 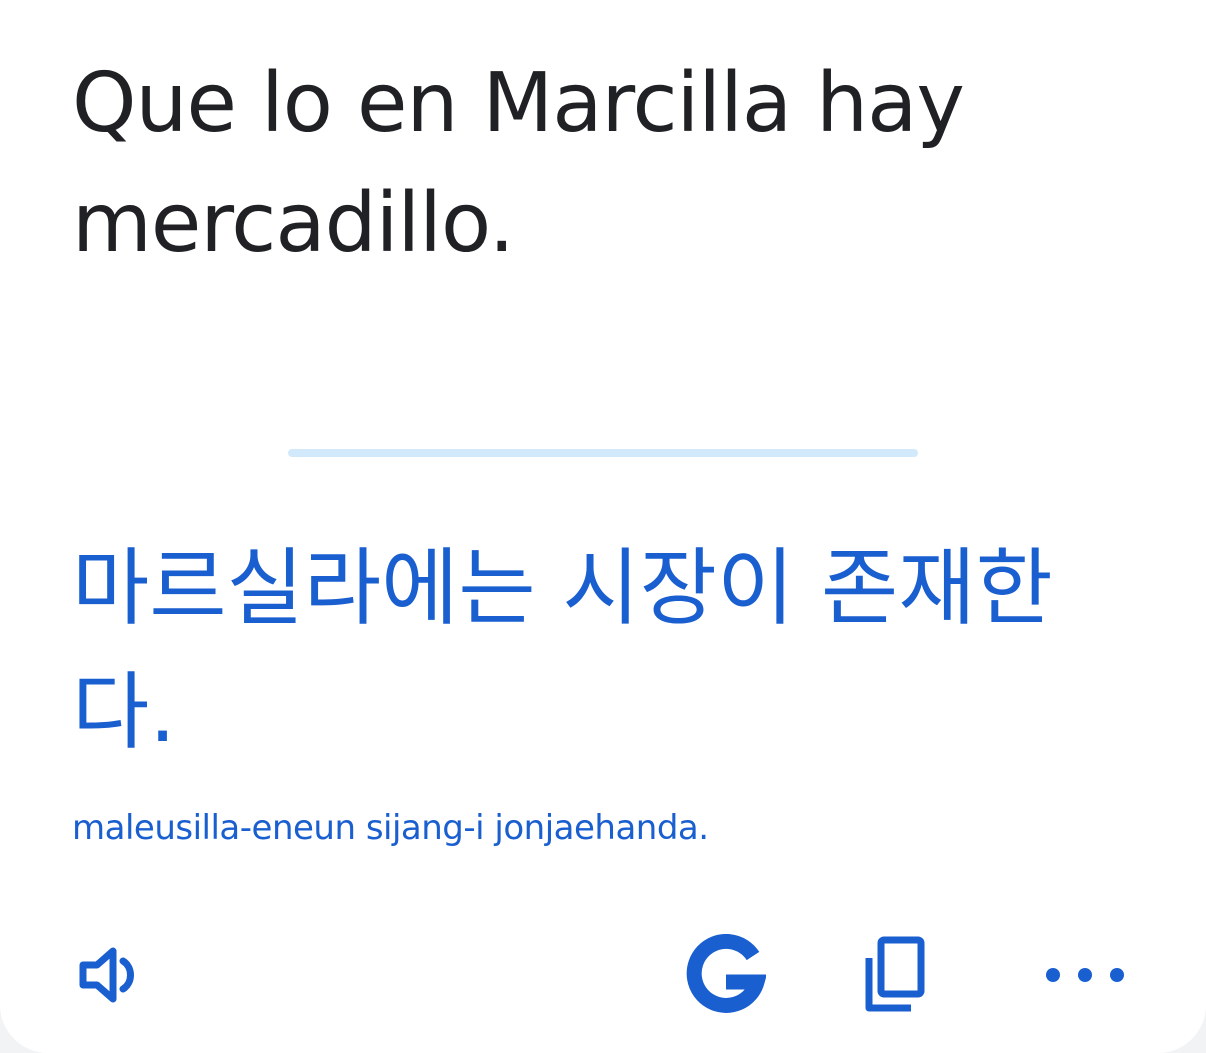 I want to click on copy-button, so click(x=895, y=975).